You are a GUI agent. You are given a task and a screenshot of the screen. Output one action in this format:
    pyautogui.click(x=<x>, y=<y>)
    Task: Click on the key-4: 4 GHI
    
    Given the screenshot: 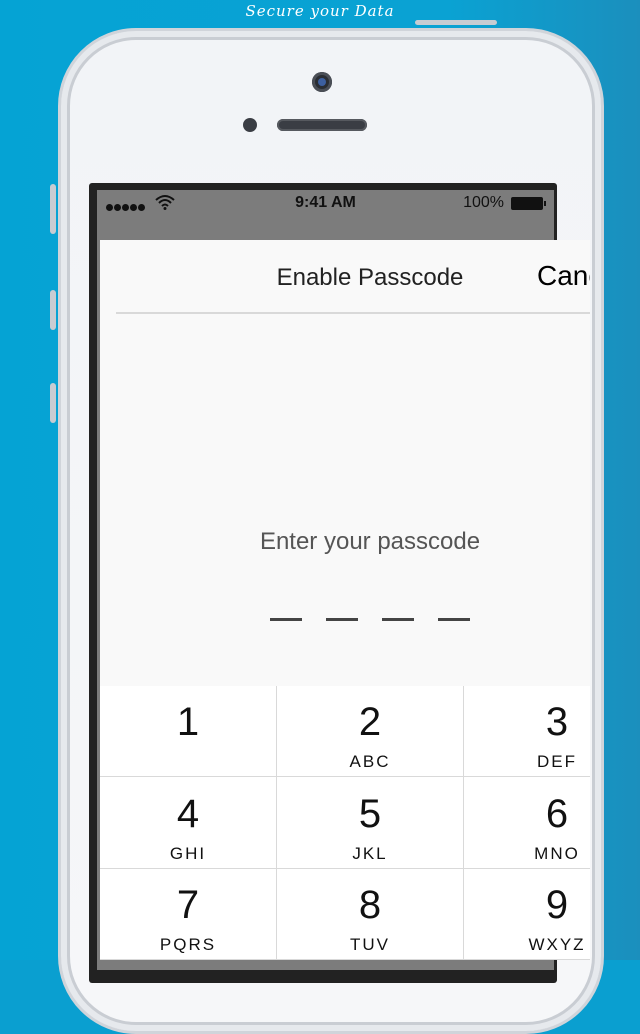 What is the action you would take?
    pyautogui.click(x=188, y=823)
    